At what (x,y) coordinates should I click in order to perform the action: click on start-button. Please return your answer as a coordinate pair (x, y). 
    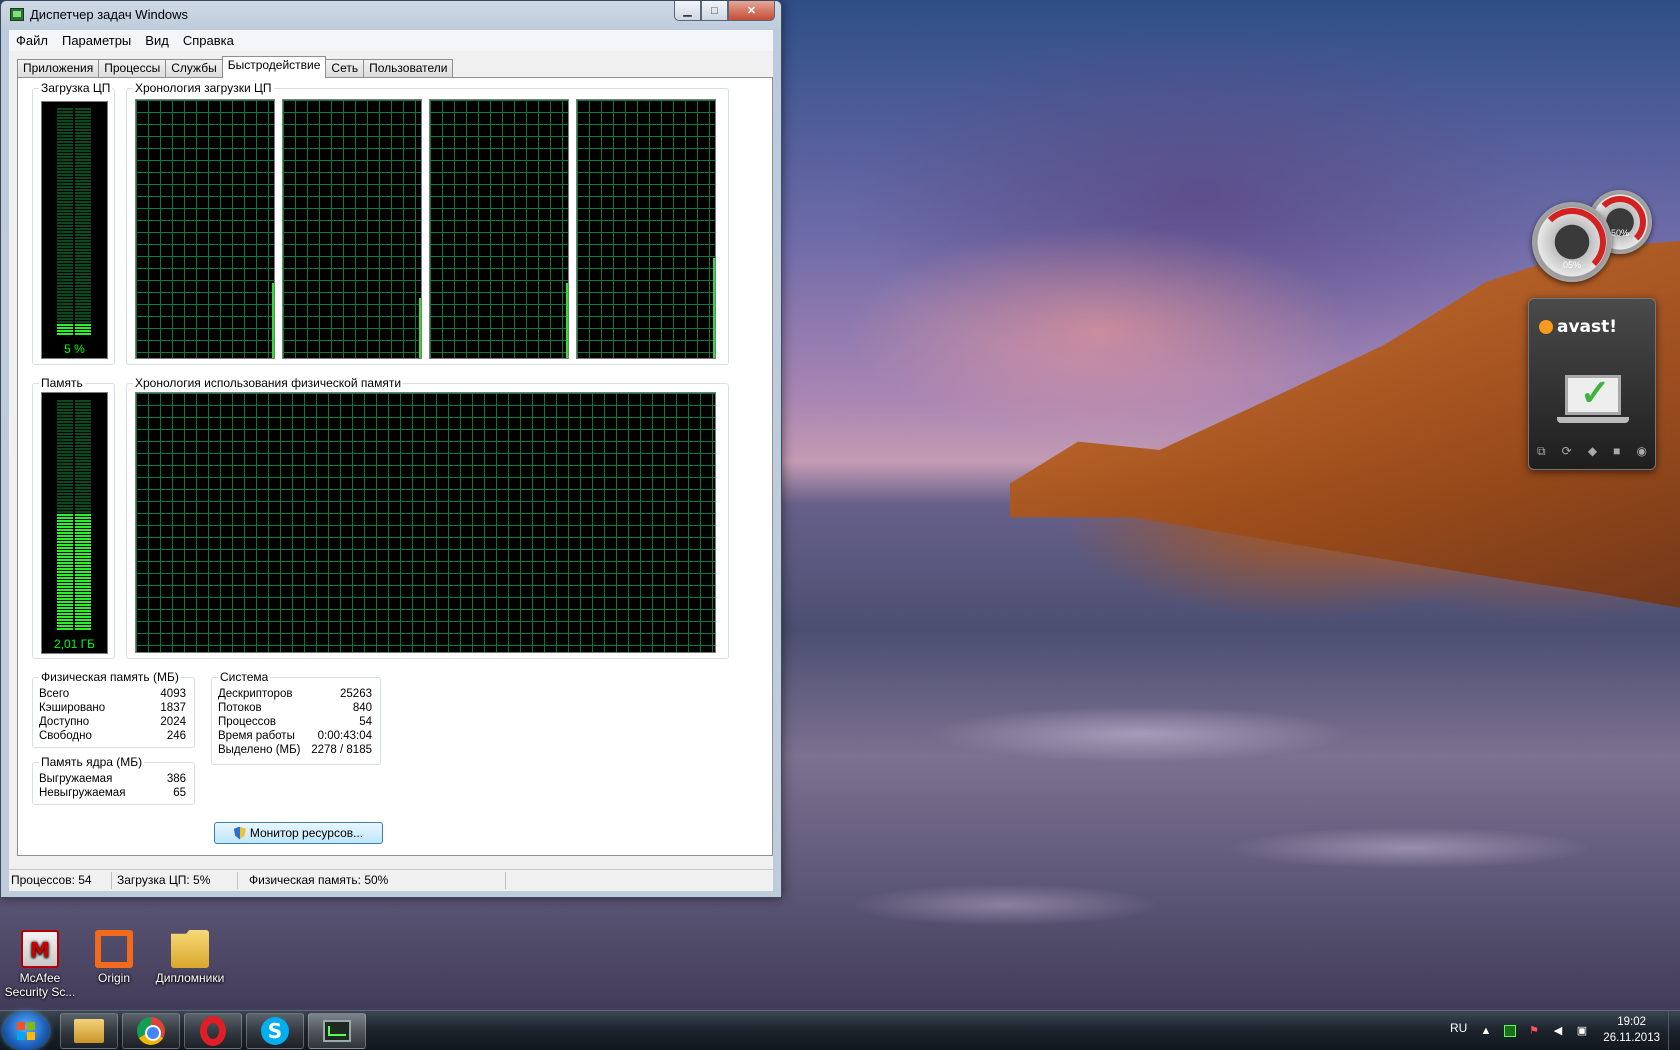
    Looking at the image, I should click on (26, 1031).